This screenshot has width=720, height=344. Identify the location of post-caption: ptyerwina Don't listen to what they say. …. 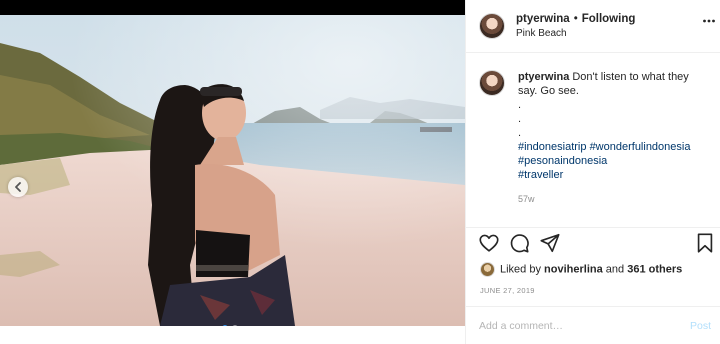
(613, 126).